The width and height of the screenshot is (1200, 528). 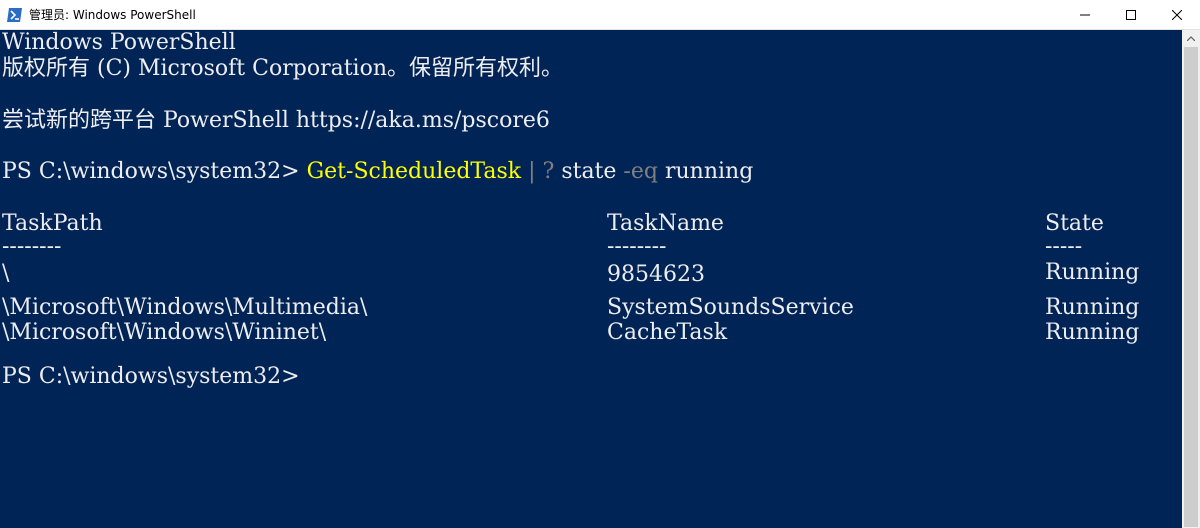 I want to click on minimize-icon, so click(x=1085, y=15).